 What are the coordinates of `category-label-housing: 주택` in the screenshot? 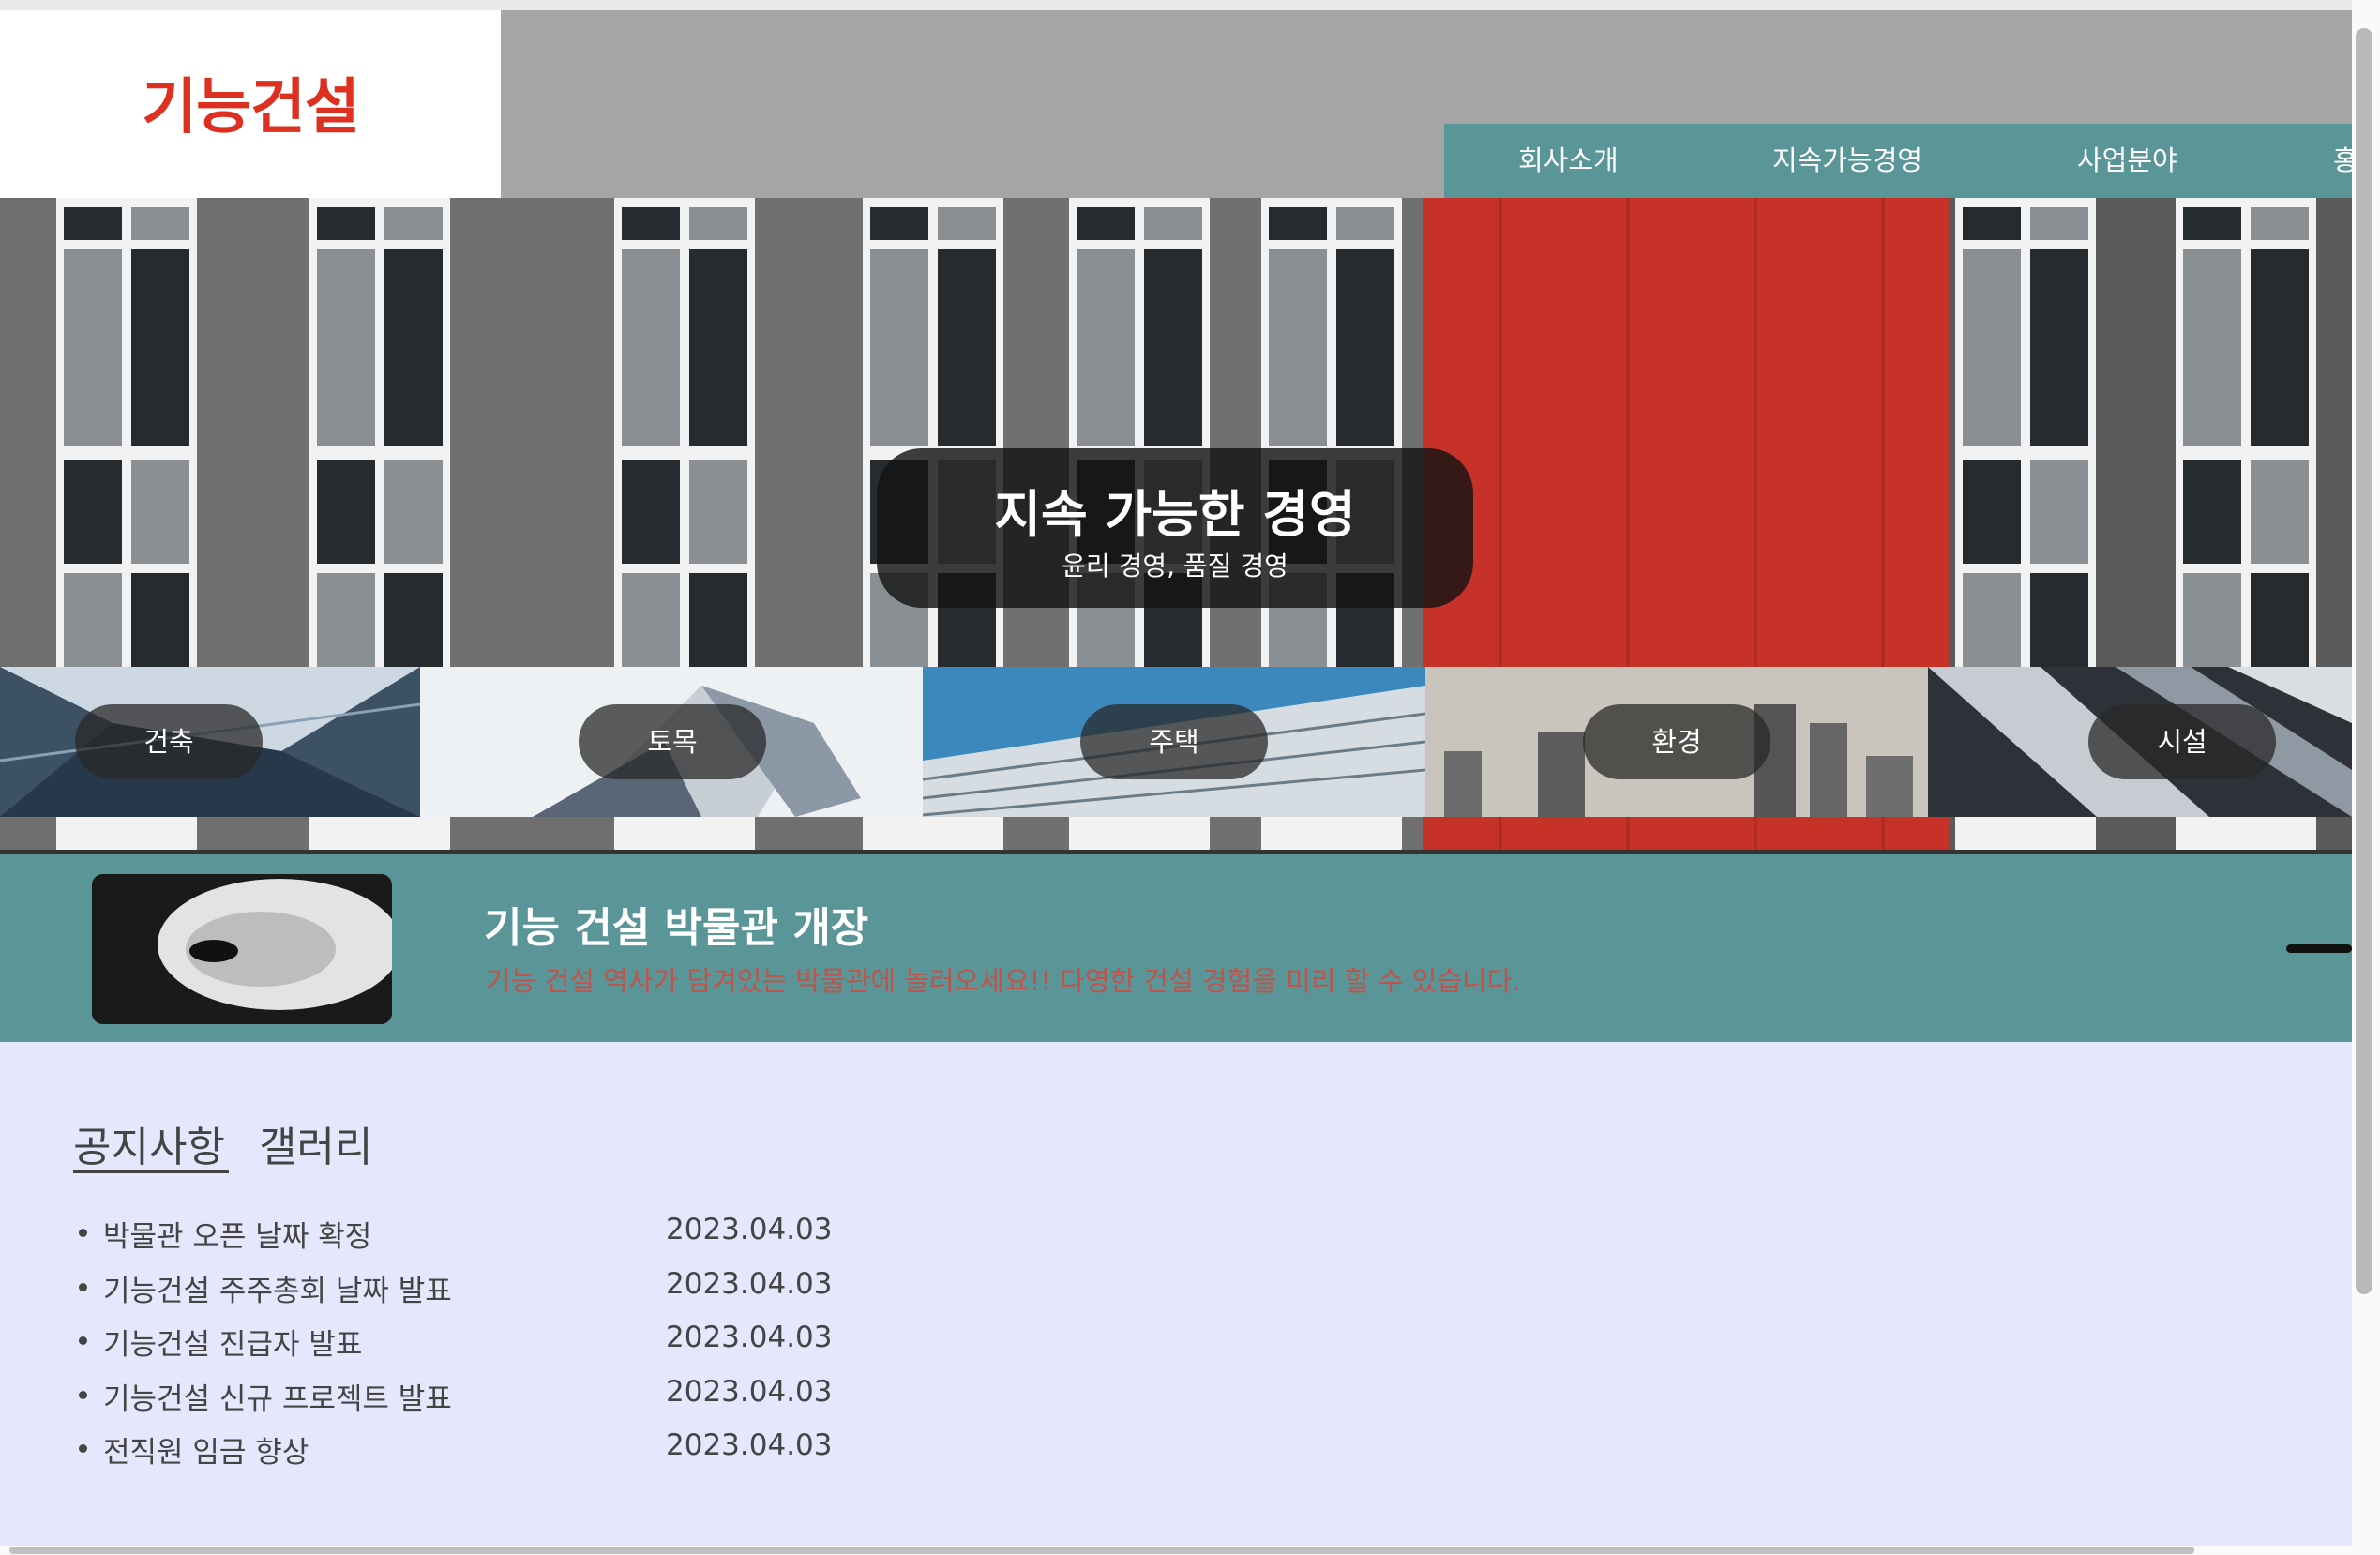 It's located at (1174, 742).